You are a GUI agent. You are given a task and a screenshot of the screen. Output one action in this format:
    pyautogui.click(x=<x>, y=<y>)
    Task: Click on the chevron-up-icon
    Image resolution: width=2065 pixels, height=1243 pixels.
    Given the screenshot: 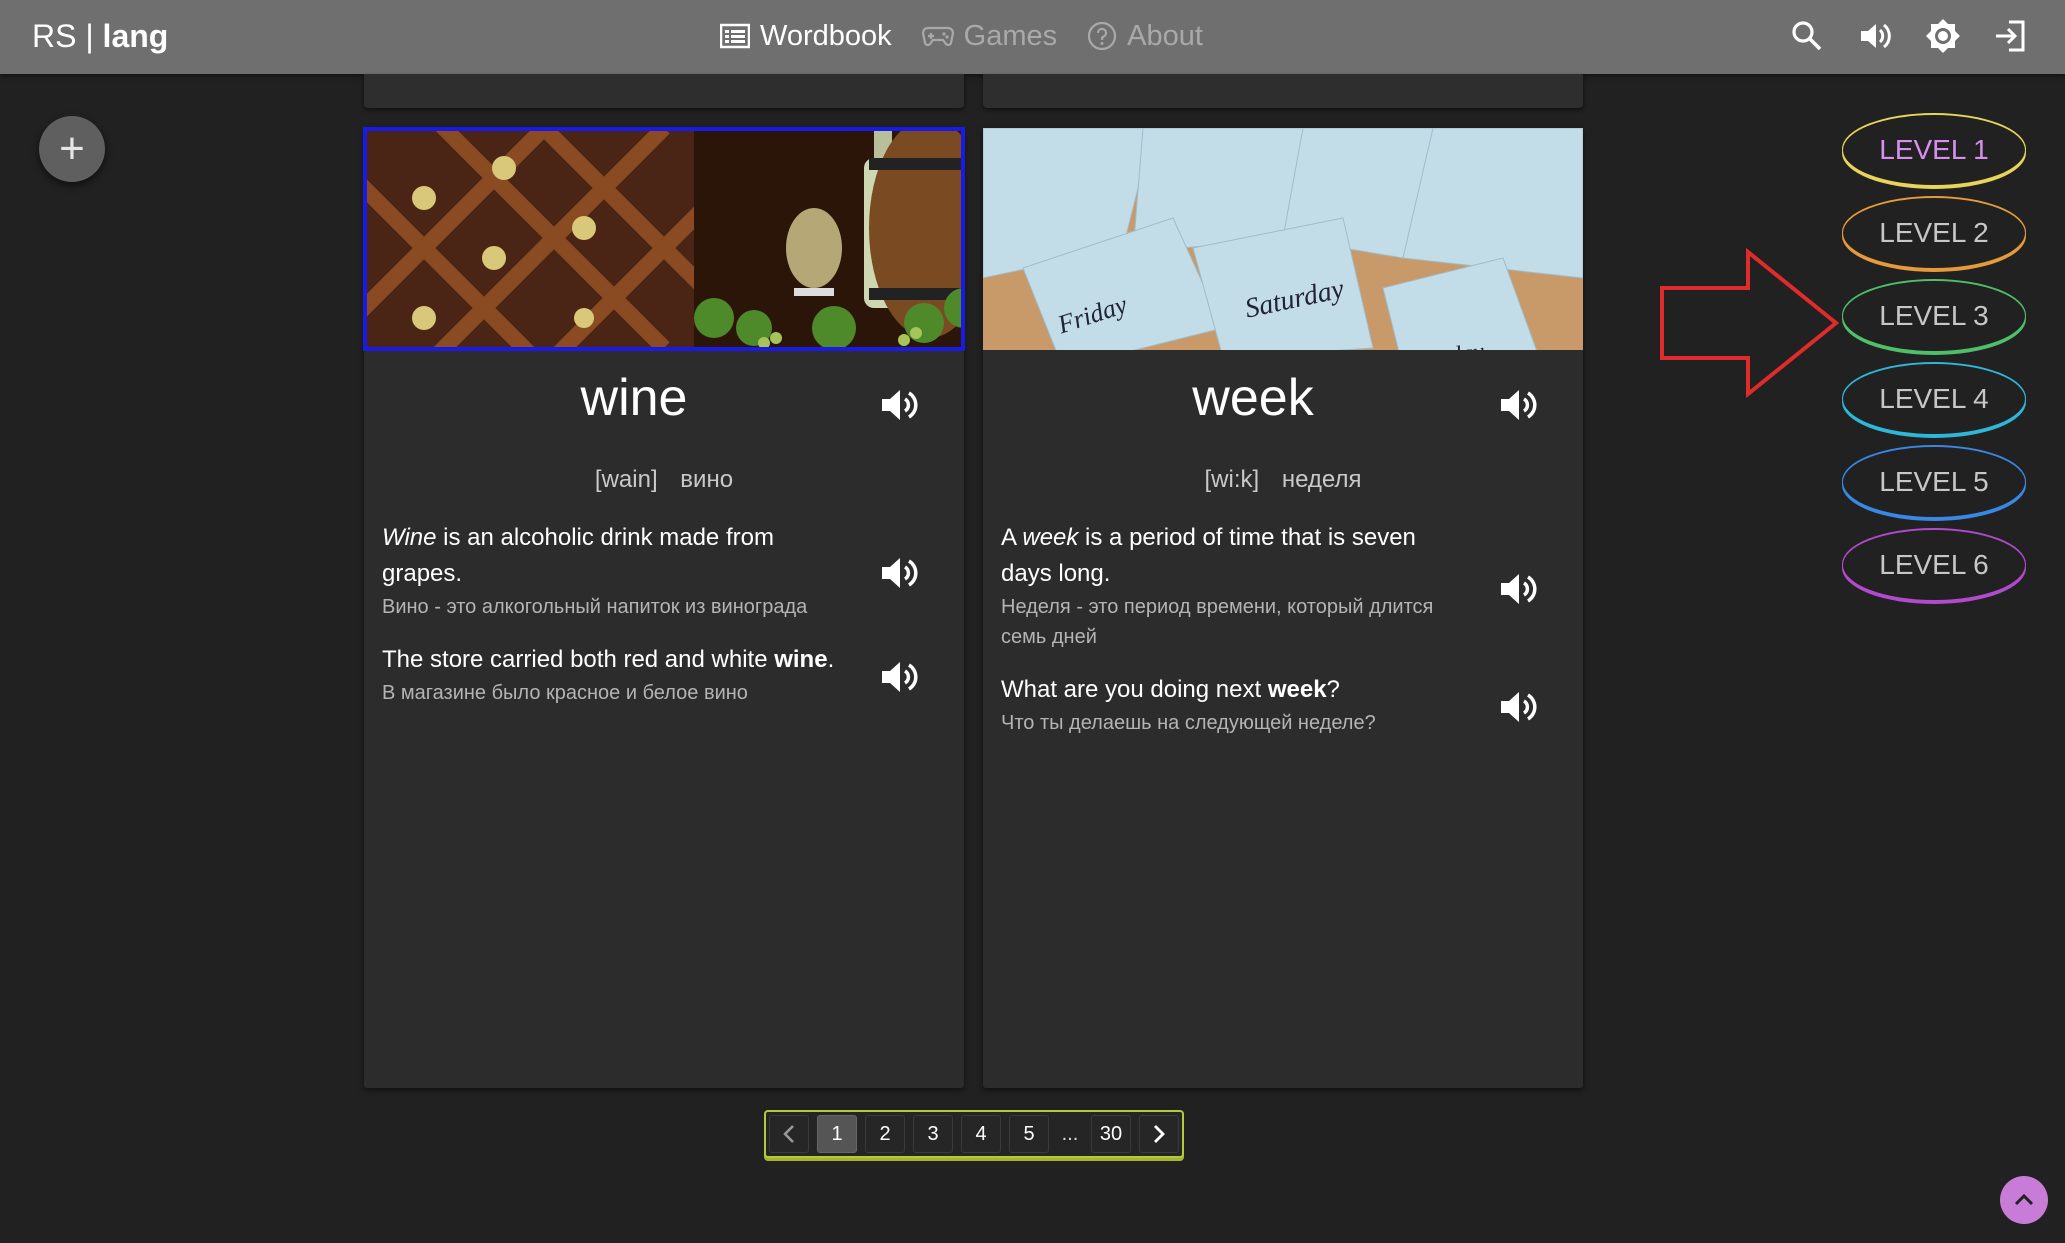 What is the action you would take?
    pyautogui.click(x=2024, y=1199)
    